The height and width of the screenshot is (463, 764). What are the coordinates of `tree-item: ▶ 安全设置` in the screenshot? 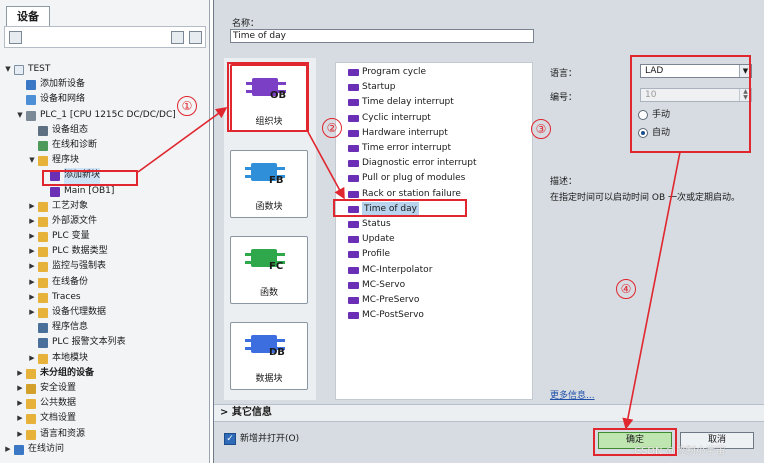 It's located at (105, 388).